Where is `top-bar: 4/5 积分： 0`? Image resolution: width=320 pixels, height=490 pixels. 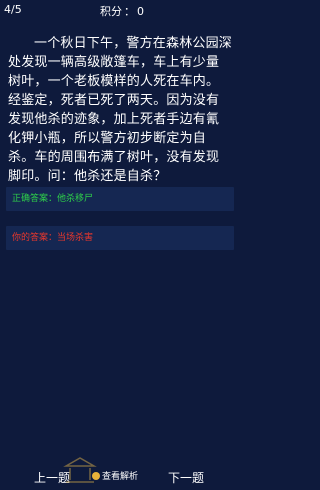 top-bar: 4/5 积分： 0 is located at coordinates (120, 10).